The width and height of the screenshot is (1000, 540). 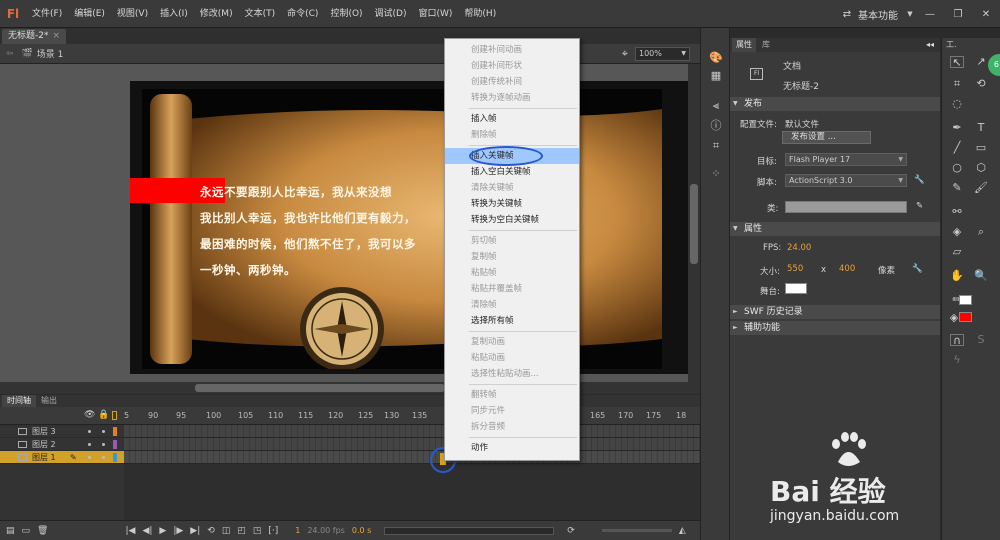 I want to click on history-section-header: SWF 历史记录, so click(x=835, y=312).